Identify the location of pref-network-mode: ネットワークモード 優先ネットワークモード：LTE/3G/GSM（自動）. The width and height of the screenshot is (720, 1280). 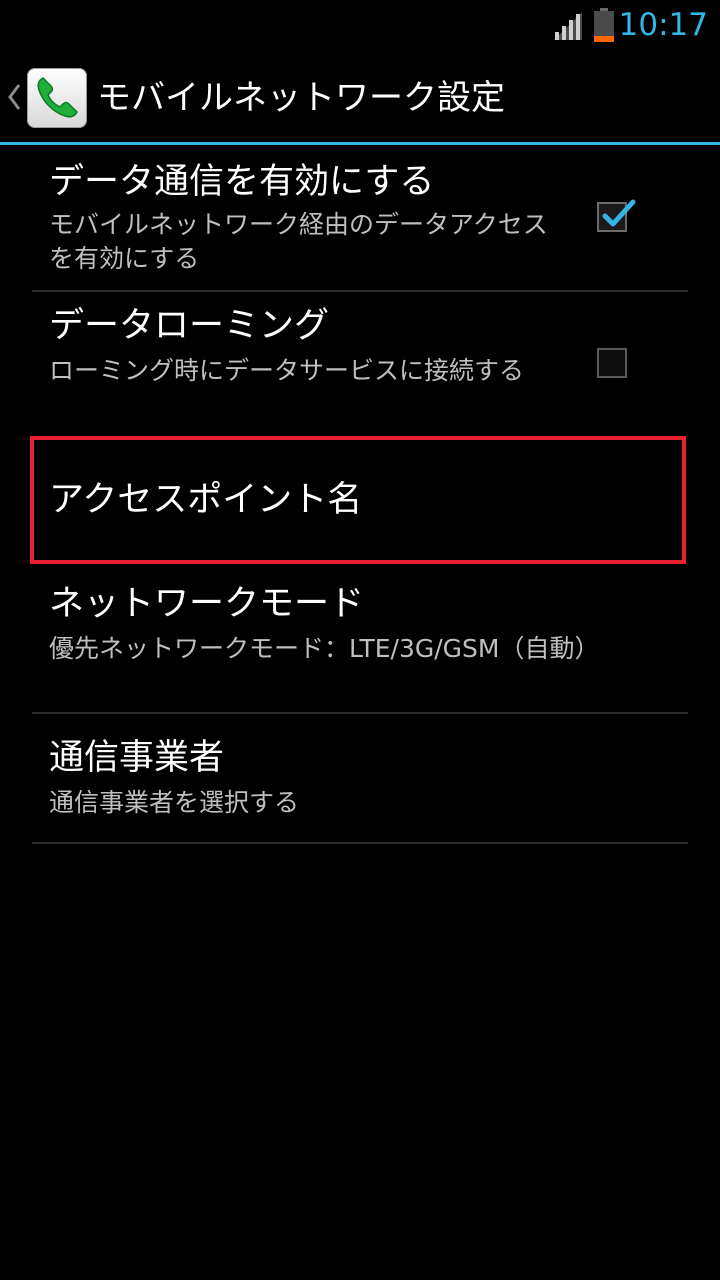
(360, 642).